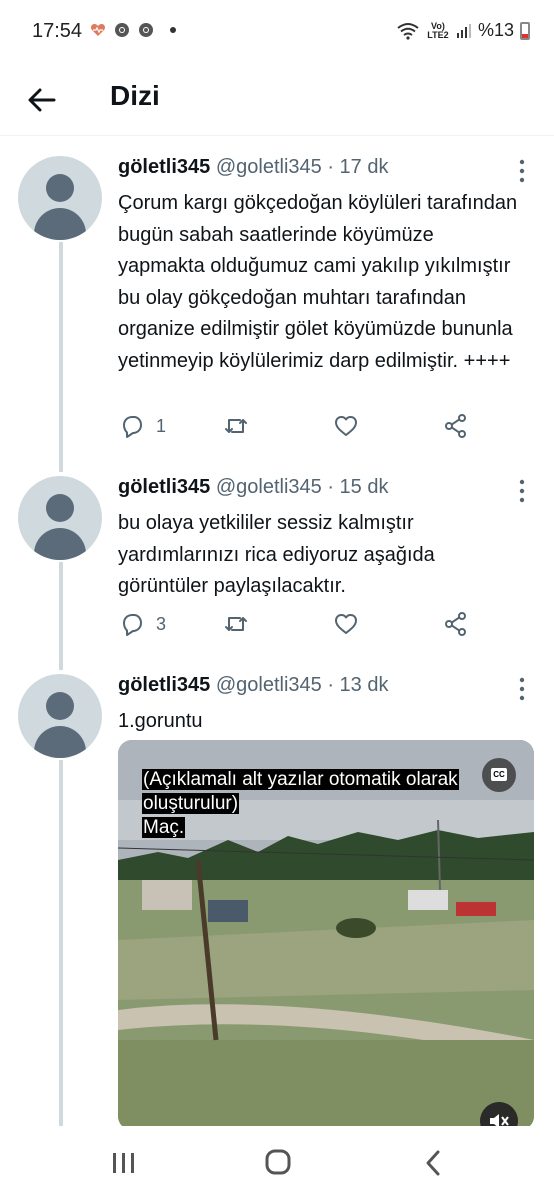  Describe the element at coordinates (358, 167) in the screenshot. I see `tweet-time: · 17 dk` at that location.